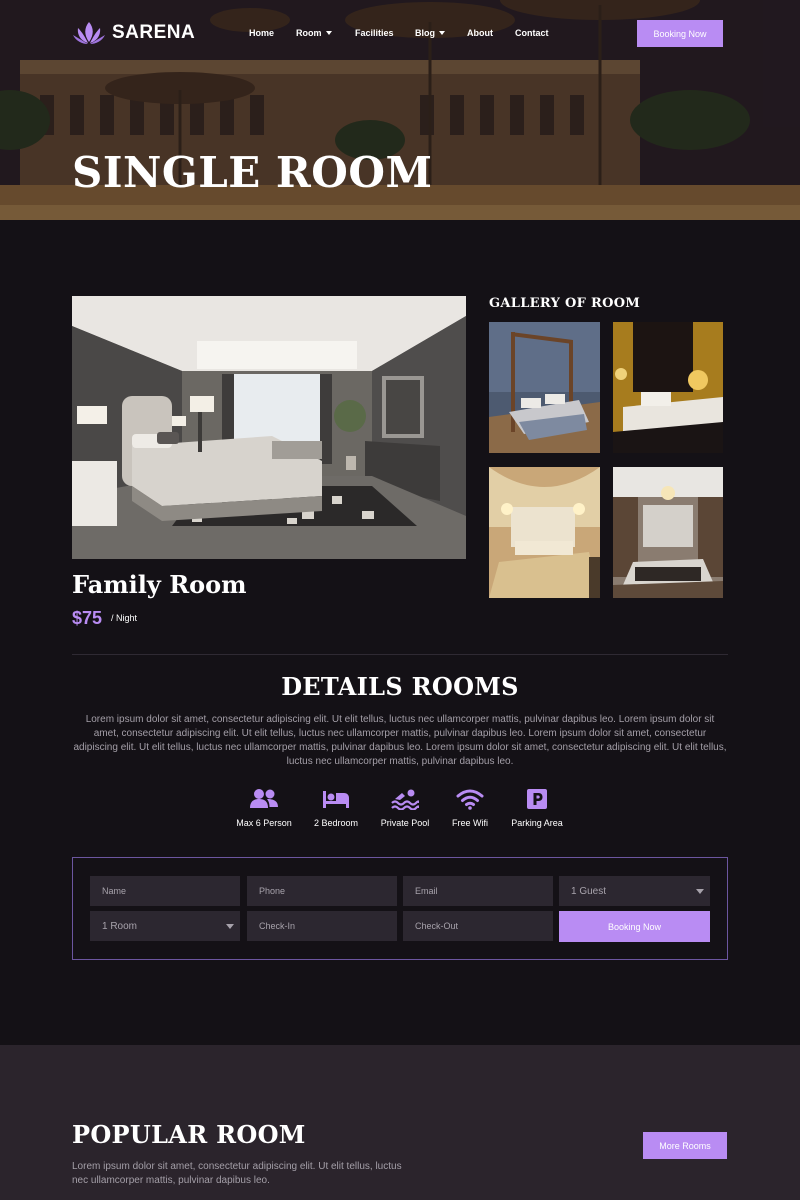 Image resolution: width=800 pixels, height=1200 pixels. I want to click on rooms-select-value: 1 Room, so click(120, 926).